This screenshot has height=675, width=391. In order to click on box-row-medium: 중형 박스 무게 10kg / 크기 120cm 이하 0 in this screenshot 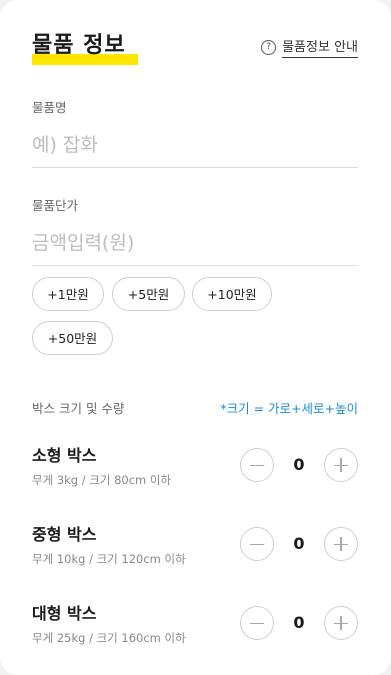, I will do `click(195, 546)`.